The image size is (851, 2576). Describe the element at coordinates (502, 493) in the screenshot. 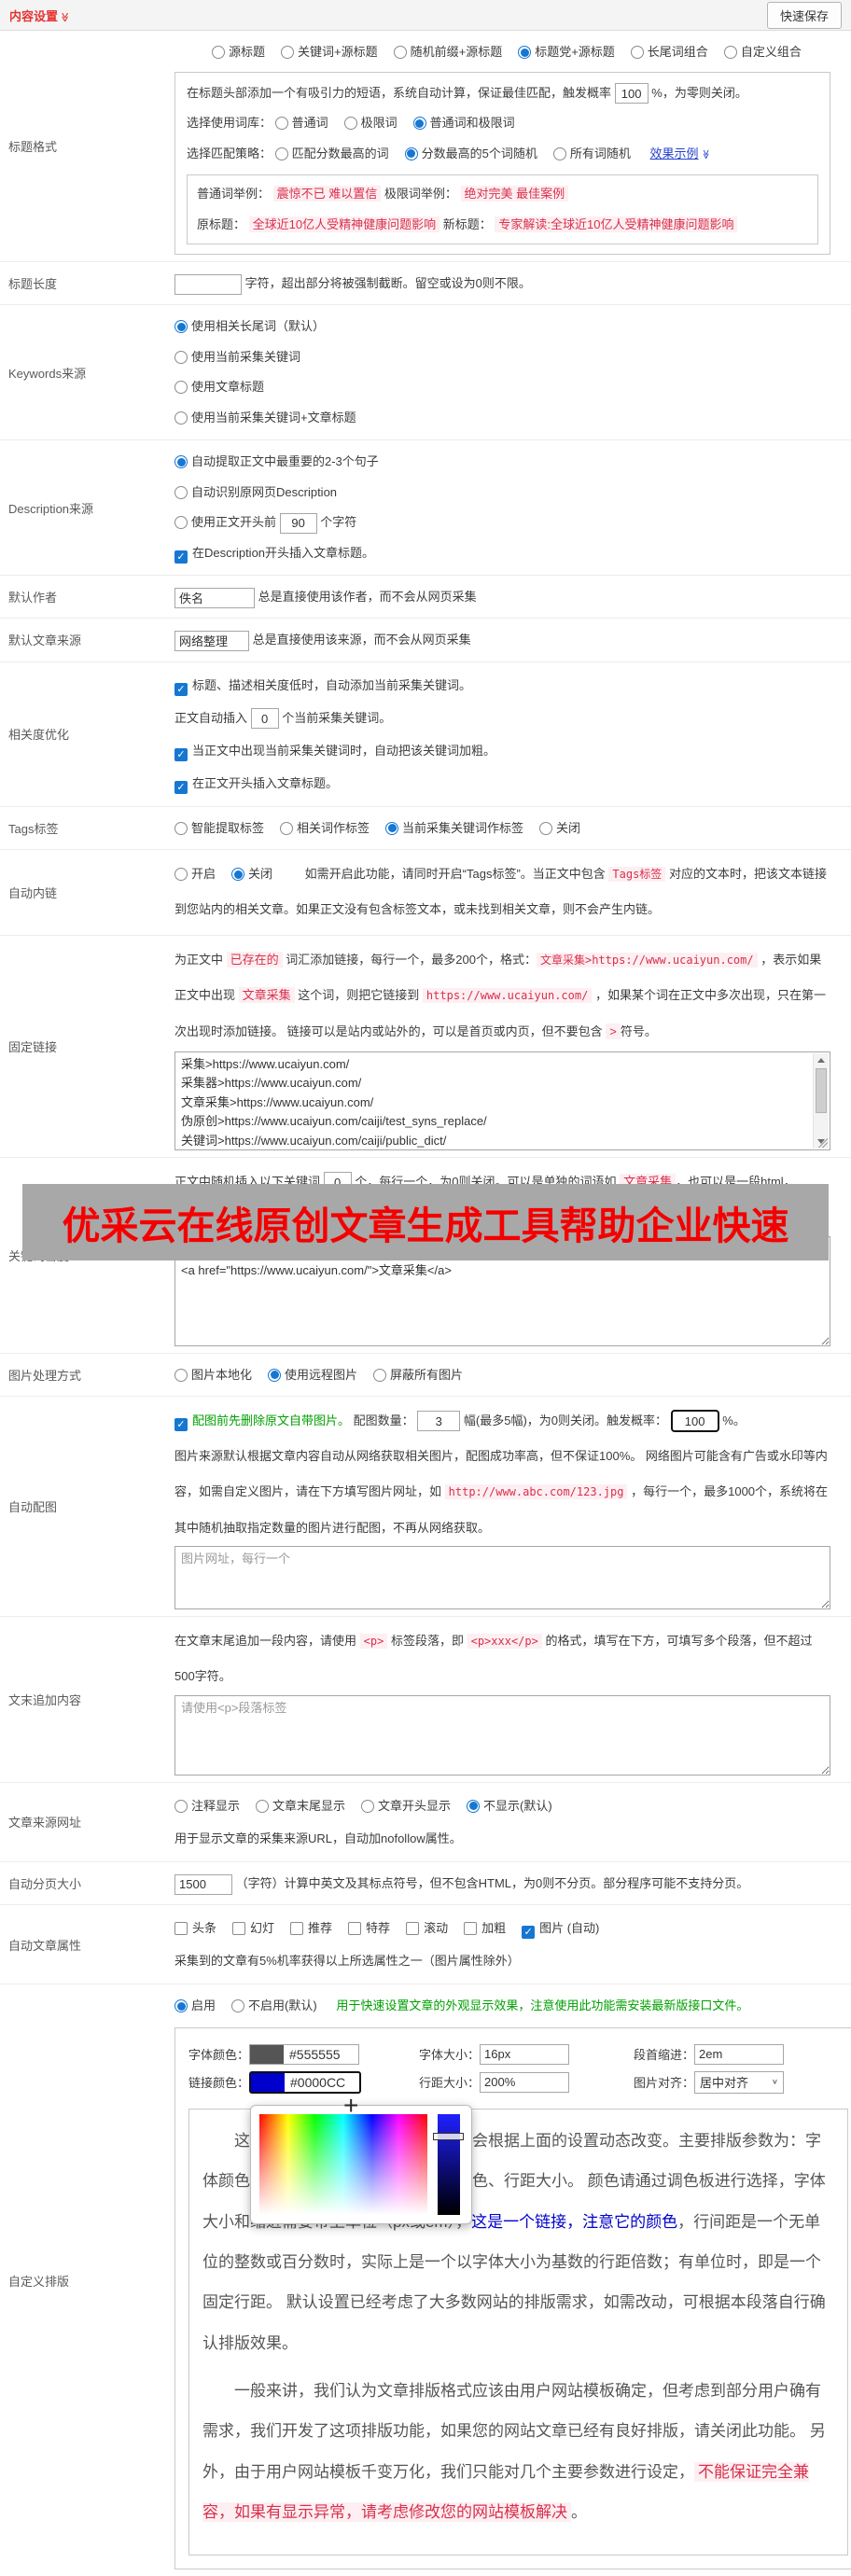

I see `desc-option-2: 自动识别原网页Description` at that location.